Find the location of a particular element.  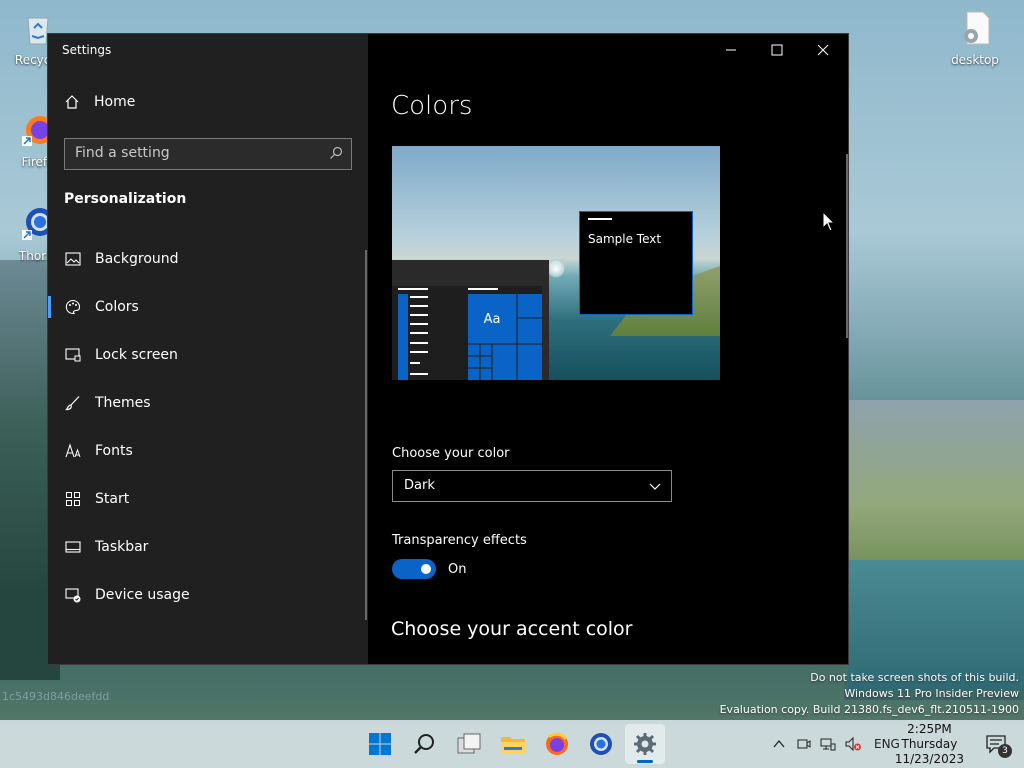

sidebar-item-label: Colors is located at coordinates (117, 307).